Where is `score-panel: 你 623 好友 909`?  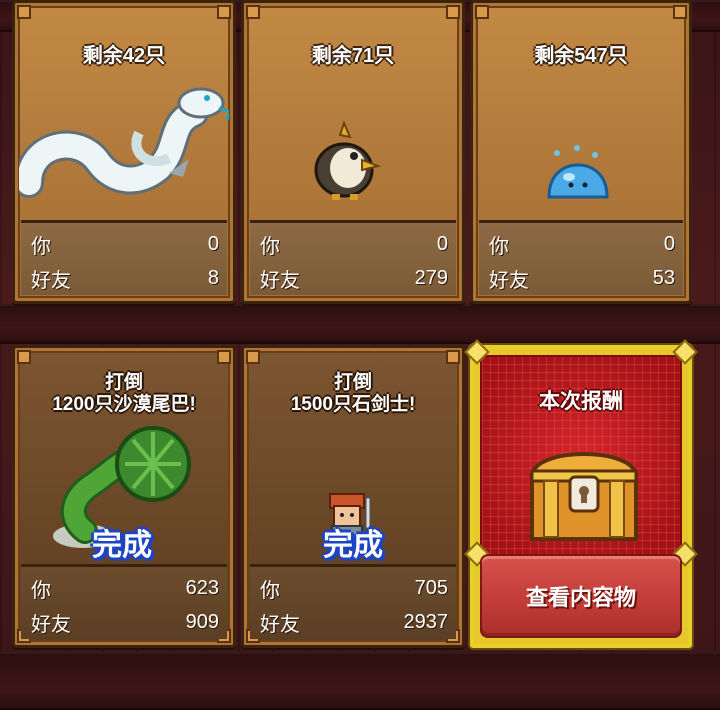
score-panel: 你 623 好友 909 is located at coordinates (124, 601).